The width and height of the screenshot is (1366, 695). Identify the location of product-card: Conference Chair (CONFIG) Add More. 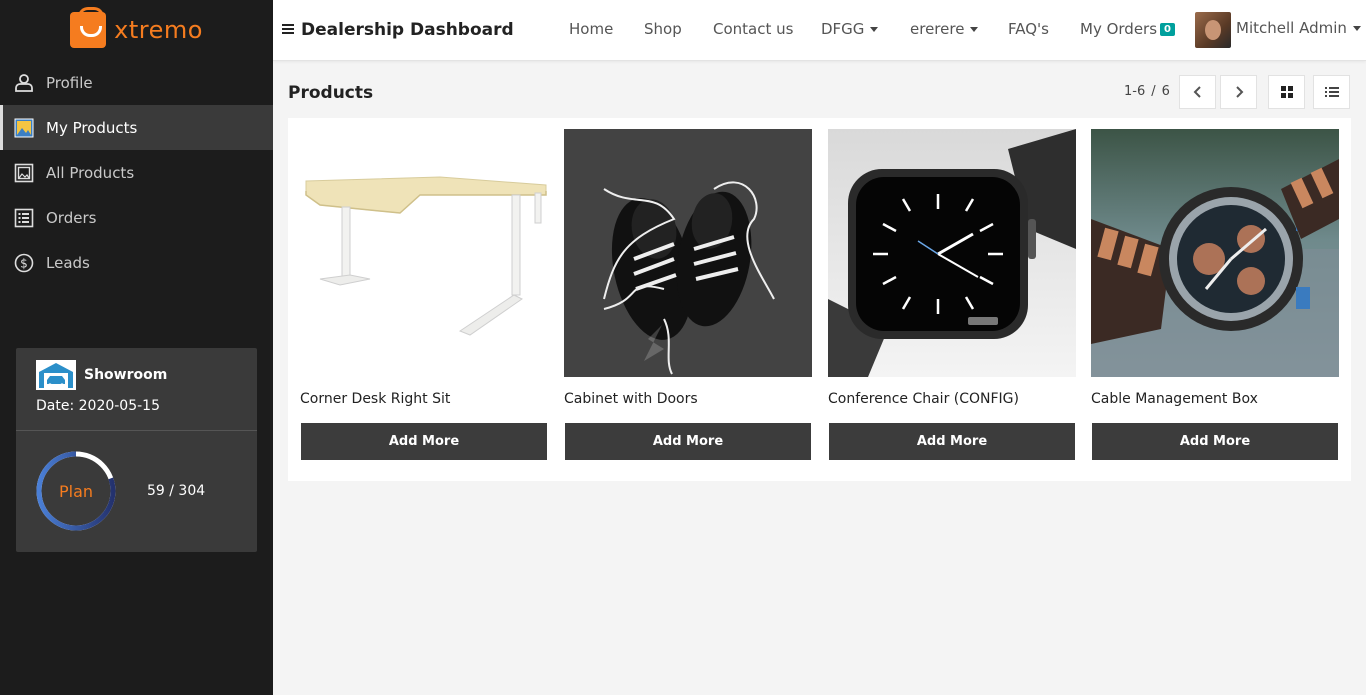
(952, 294).